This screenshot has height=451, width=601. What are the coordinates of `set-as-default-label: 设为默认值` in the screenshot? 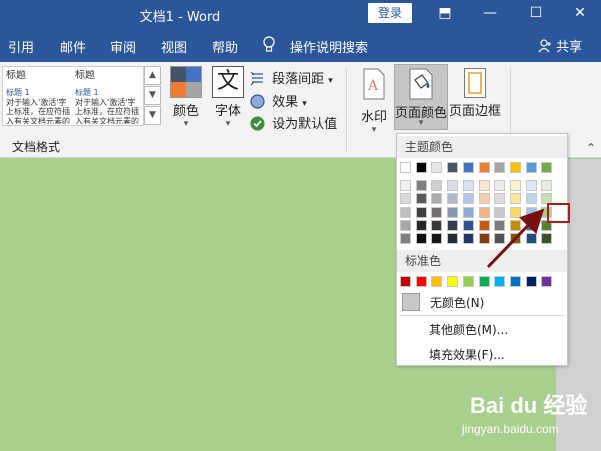 It's located at (305, 124).